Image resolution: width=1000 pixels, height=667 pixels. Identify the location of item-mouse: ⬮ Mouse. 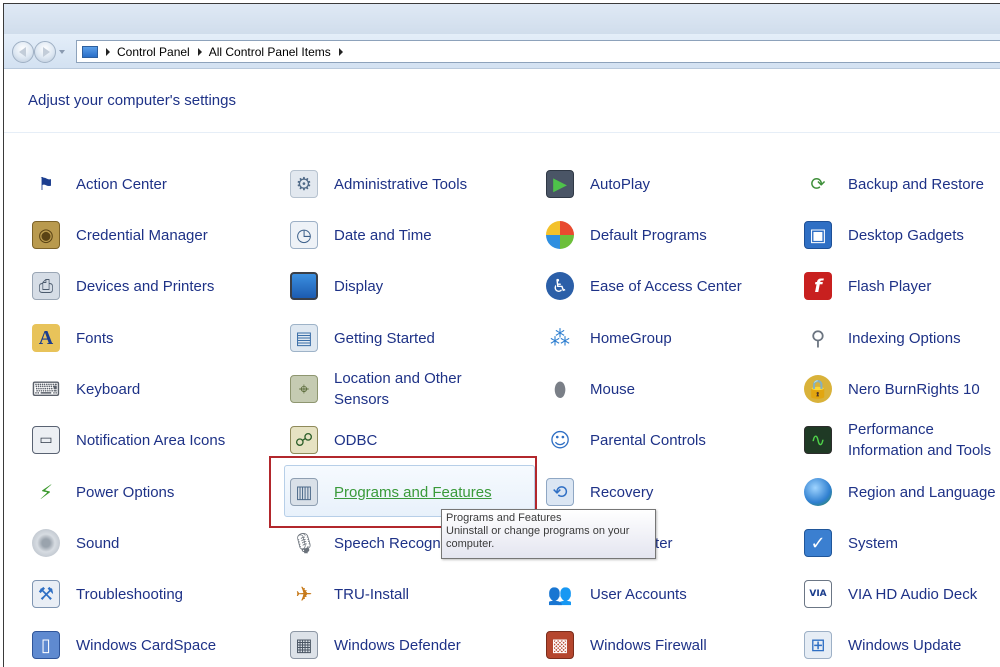
(590, 389).